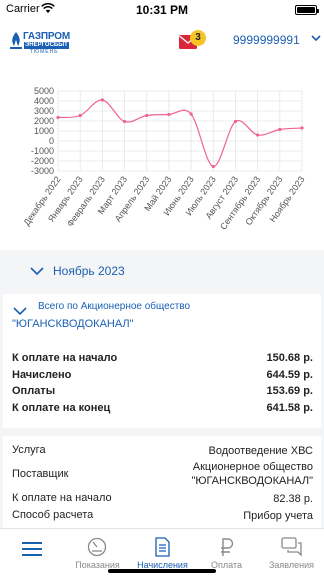 The width and height of the screenshot is (324, 576). I want to click on summary-row: Начислено 644.59 р., so click(162, 376).